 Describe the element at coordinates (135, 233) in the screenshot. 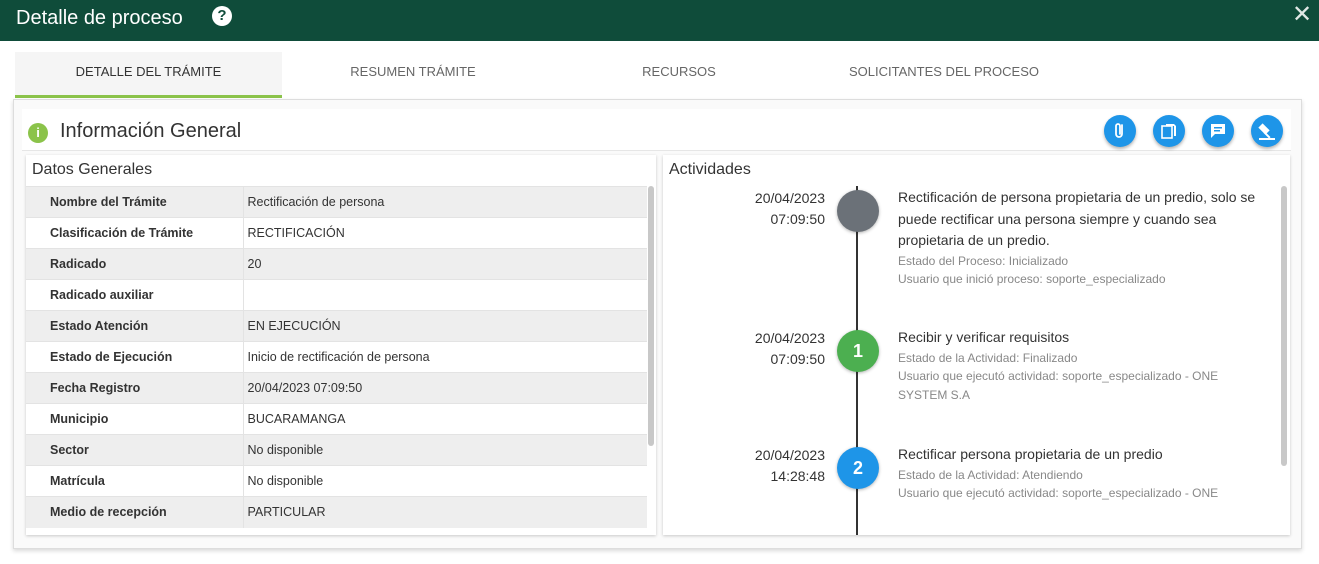

I see `row-label: Clasificación de Trámite` at that location.